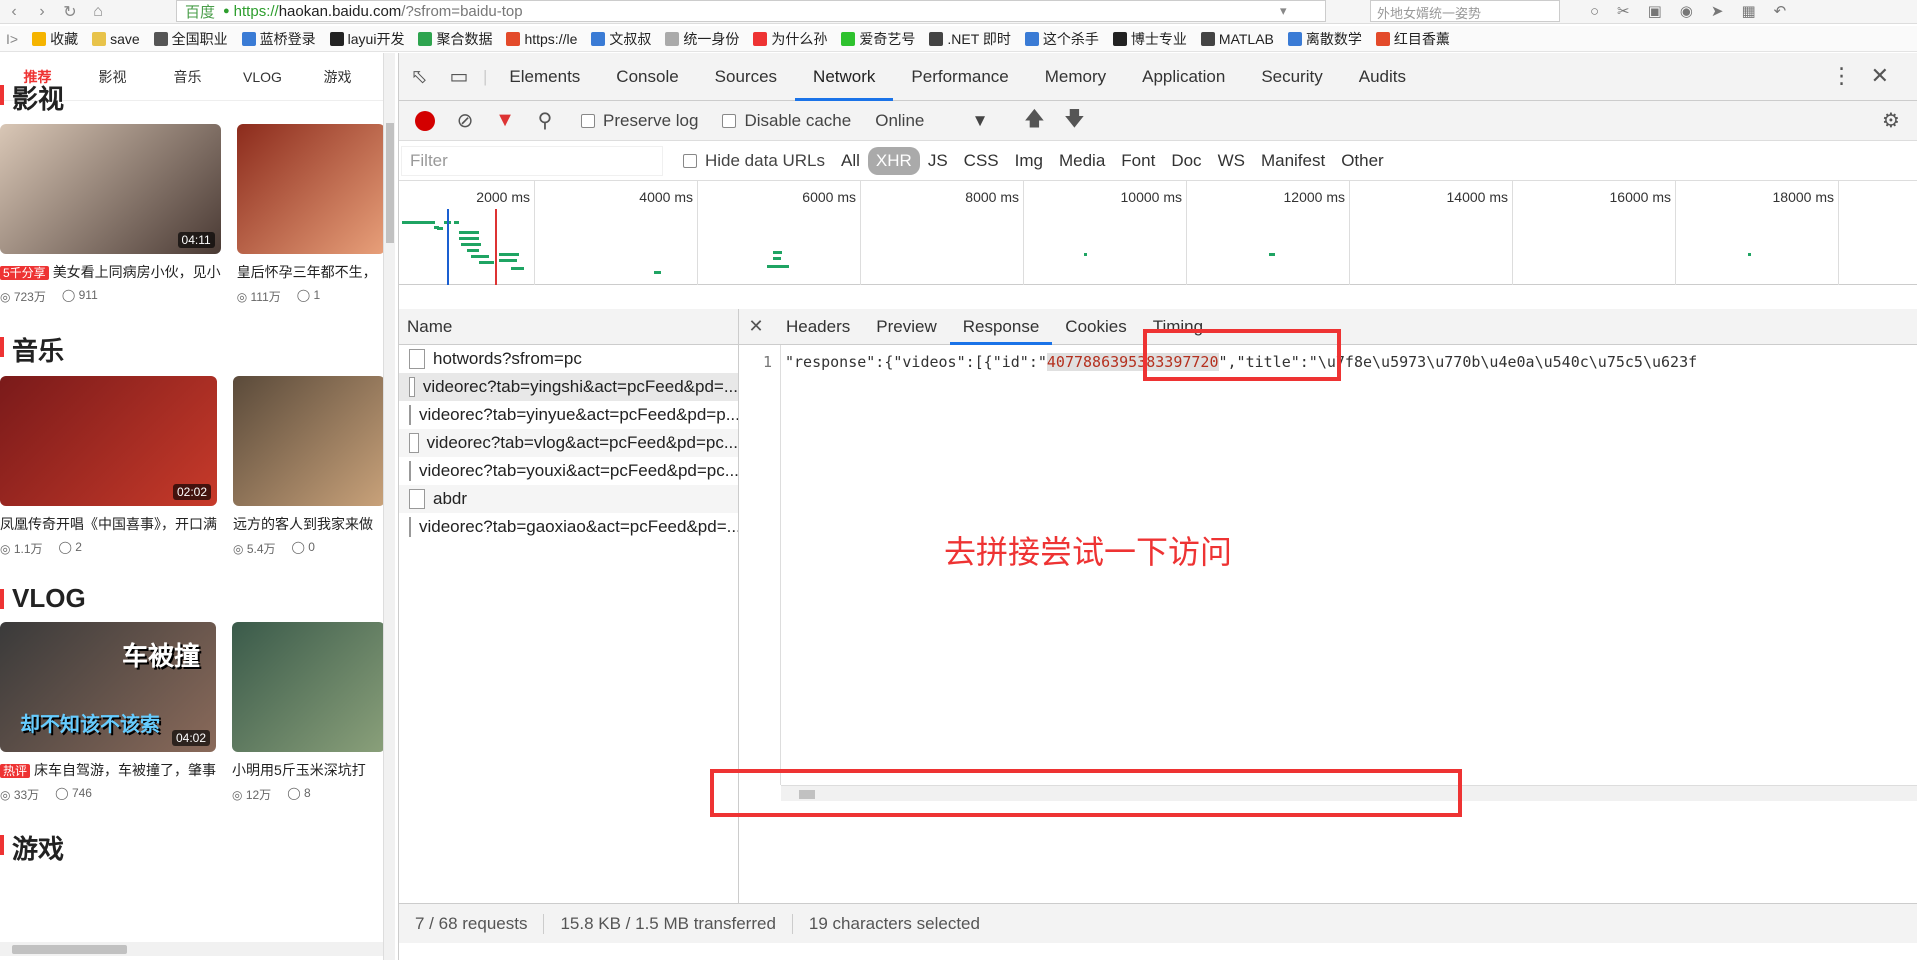  I want to click on filter-icon: ▼, so click(505, 120).